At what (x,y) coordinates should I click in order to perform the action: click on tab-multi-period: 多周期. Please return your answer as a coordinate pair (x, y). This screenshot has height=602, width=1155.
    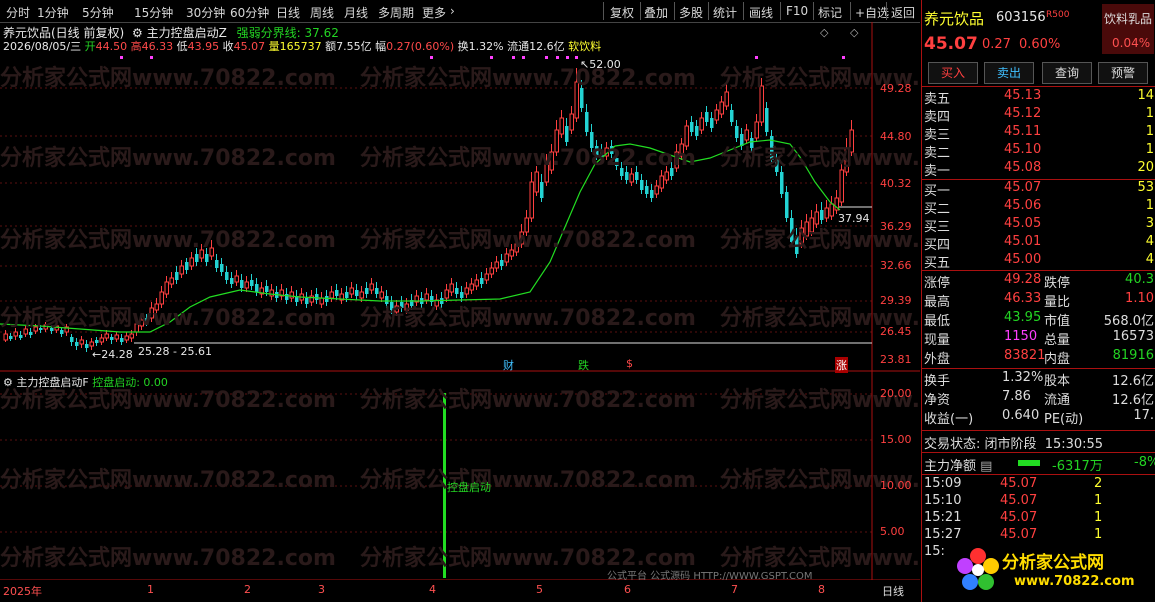
    Looking at the image, I should click on (396, 12).